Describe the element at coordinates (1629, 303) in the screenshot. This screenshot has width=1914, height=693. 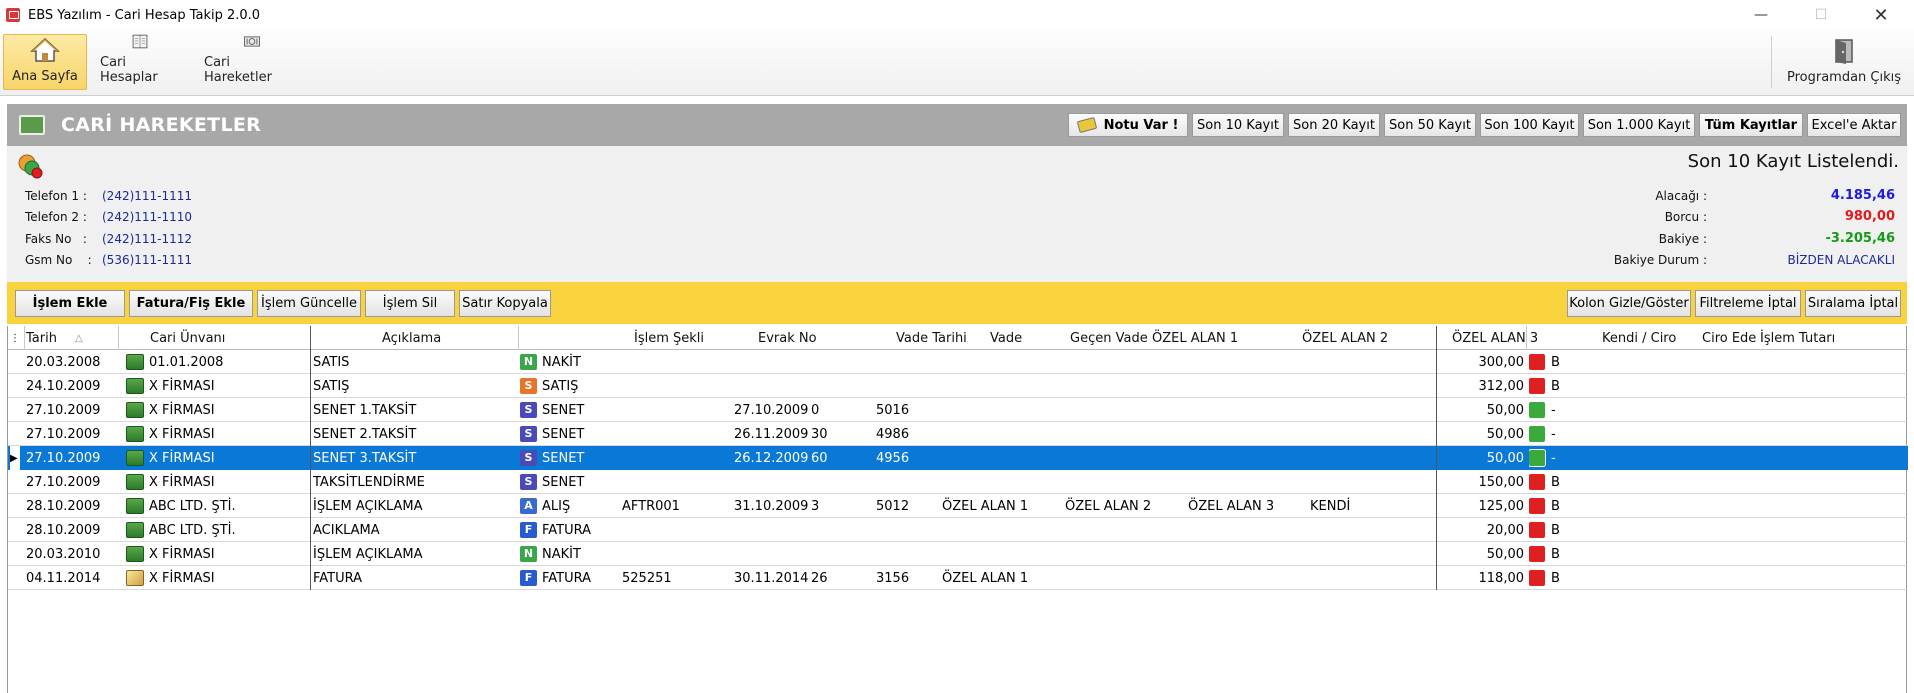
I see `toggle-columns-button: Kolon Gizle/Göster` at that location.